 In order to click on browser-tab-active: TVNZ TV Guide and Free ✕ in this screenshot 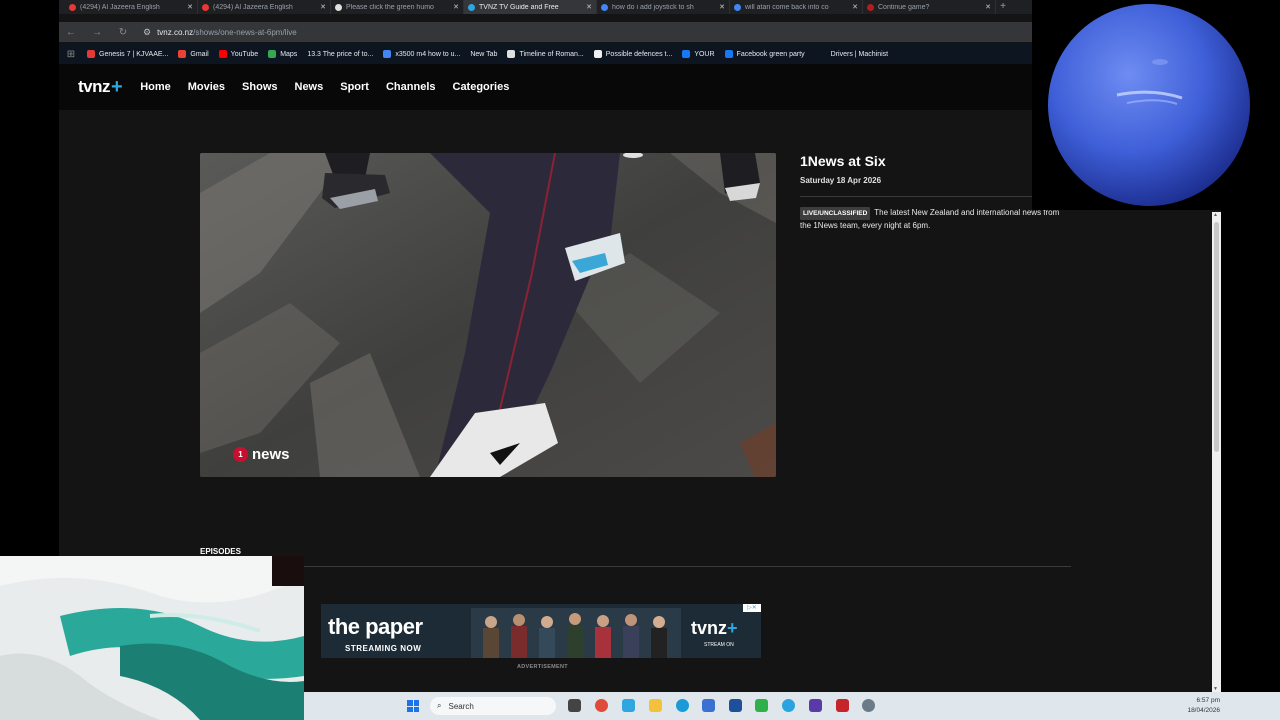, I will do `click(530, 7)`.